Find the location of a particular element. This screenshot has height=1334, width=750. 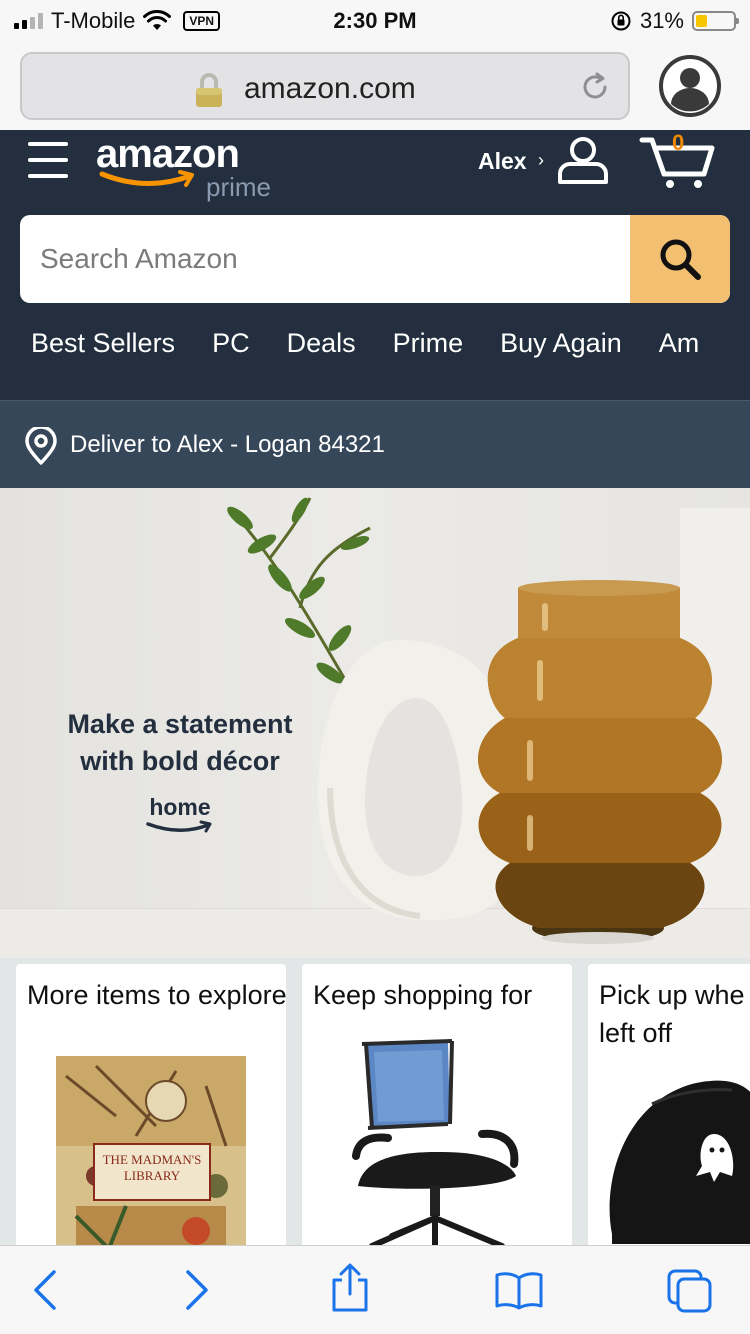

search-input is located at coordinates (325, 259).